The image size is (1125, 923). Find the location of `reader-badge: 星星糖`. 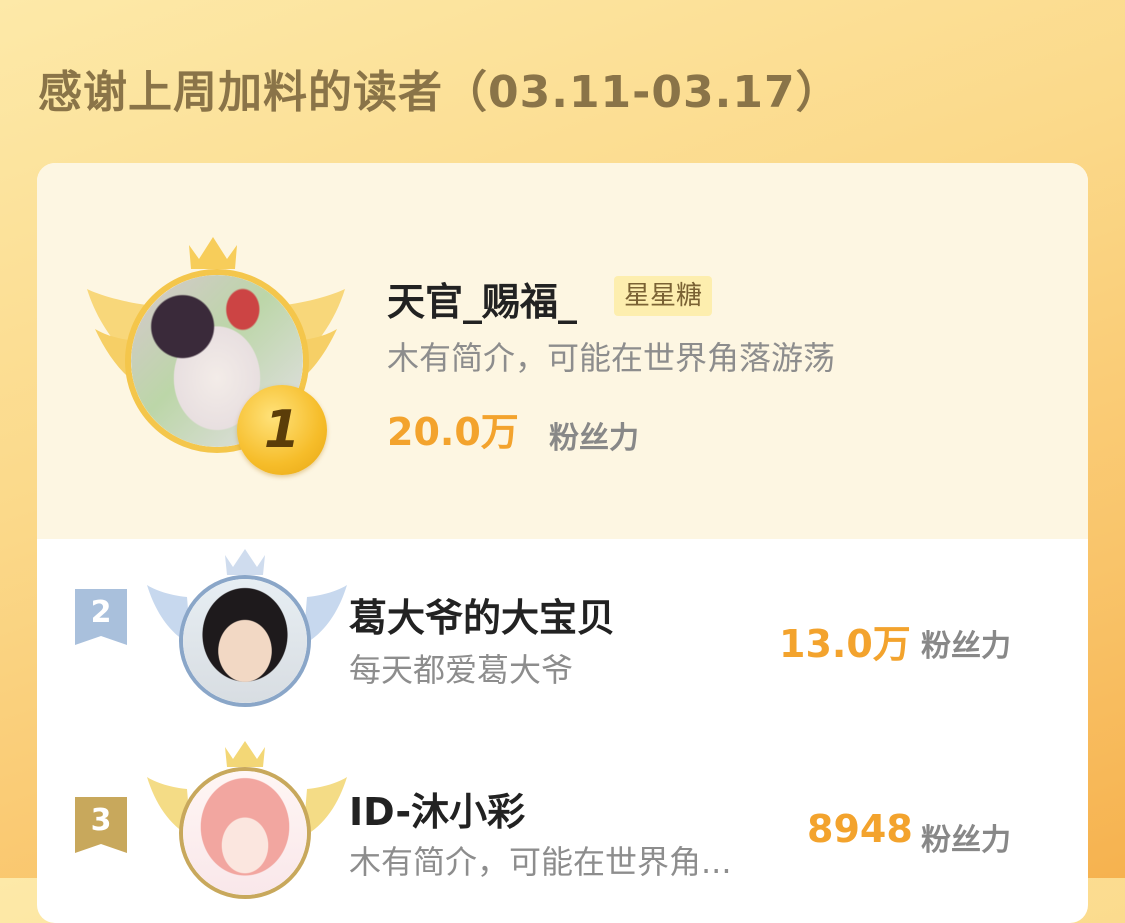

reader-badge: 星星糖 is located at coordinates (663, 296).